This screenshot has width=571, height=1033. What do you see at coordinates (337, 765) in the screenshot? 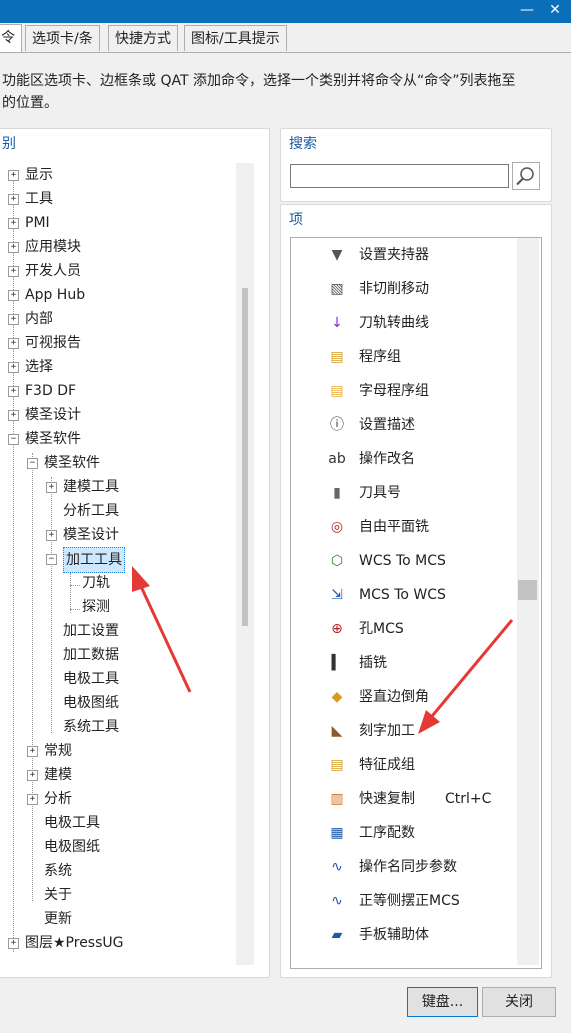
I see `feature-group-icon: ▤` at bounding box center [337, 765].